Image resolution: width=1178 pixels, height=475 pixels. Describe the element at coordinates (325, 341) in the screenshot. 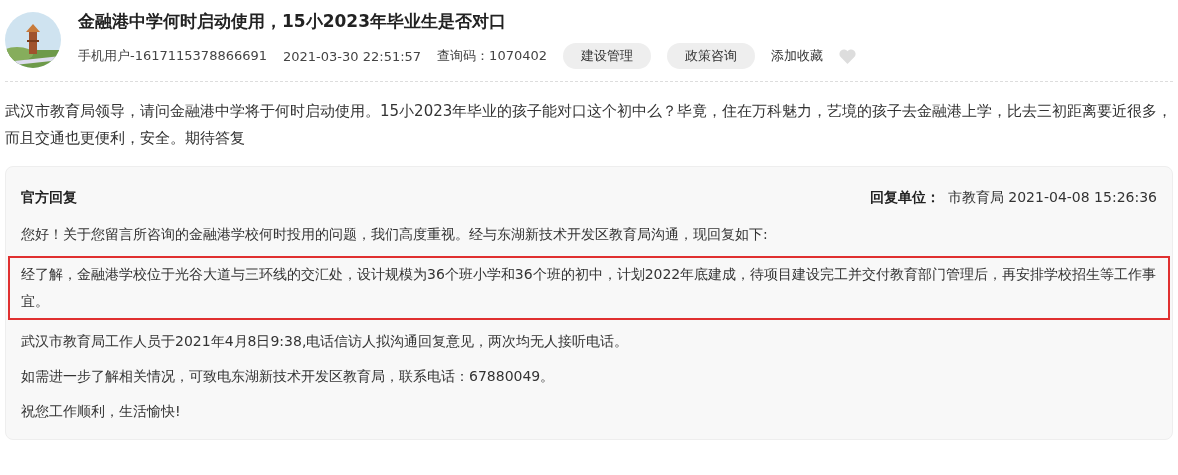

I see `reply-paragraph: 武汉市教育局工作人员于2021年4月8日9:38,电话信访人拟沟通回复意见，两次均无人接听电话。` at that location.